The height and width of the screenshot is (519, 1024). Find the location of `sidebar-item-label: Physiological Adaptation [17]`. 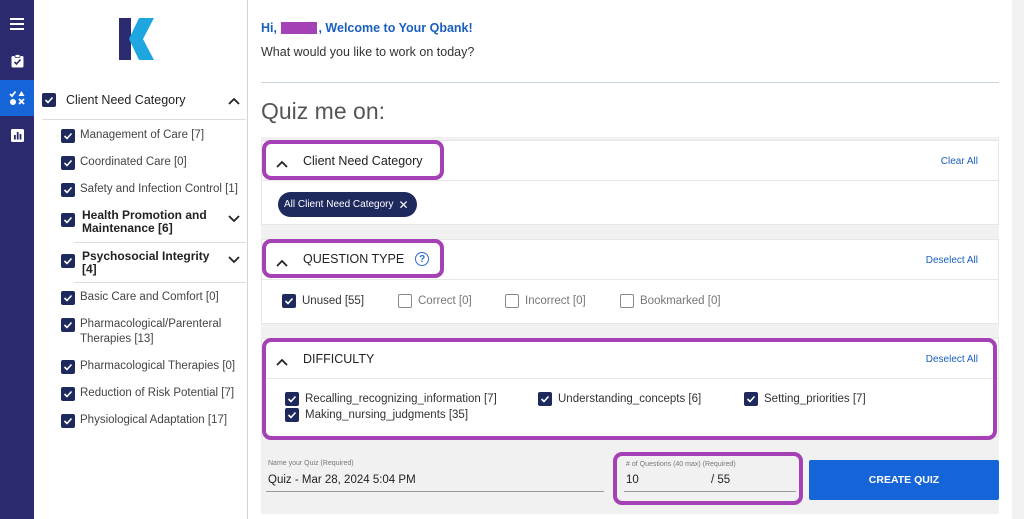

sidebar-item-label: Physiological Adaptation [17] is located at coordinates (154, 420).